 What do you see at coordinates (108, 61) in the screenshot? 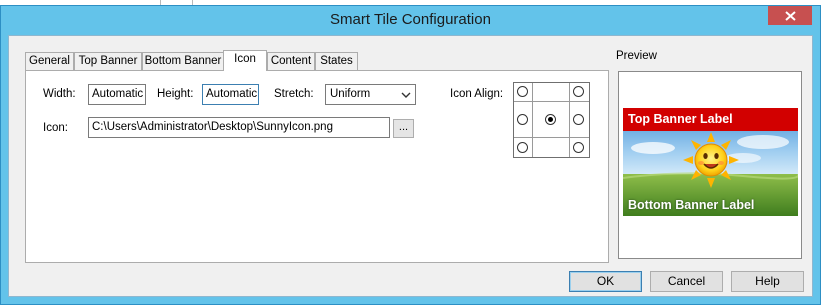
I see `tab-top-banner: Top Banner` at bounding box center [108, 61].